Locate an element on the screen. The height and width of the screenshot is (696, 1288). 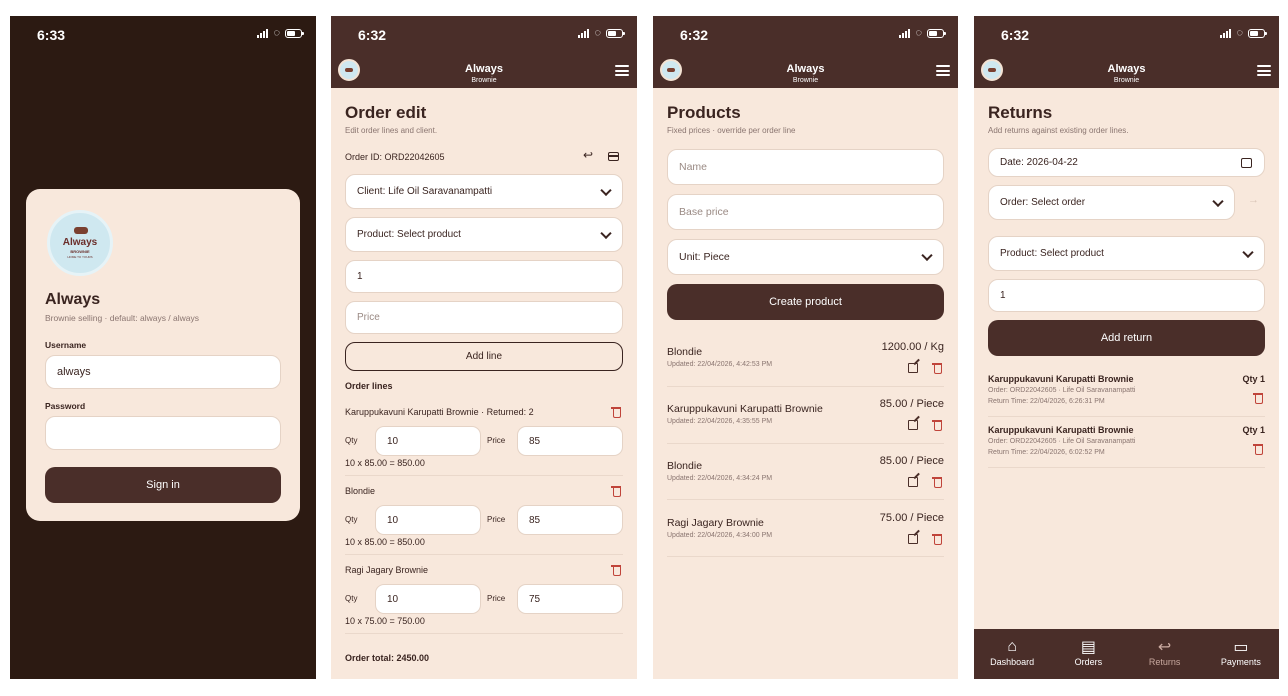
username-input: always is located at coordinates (163, 372).